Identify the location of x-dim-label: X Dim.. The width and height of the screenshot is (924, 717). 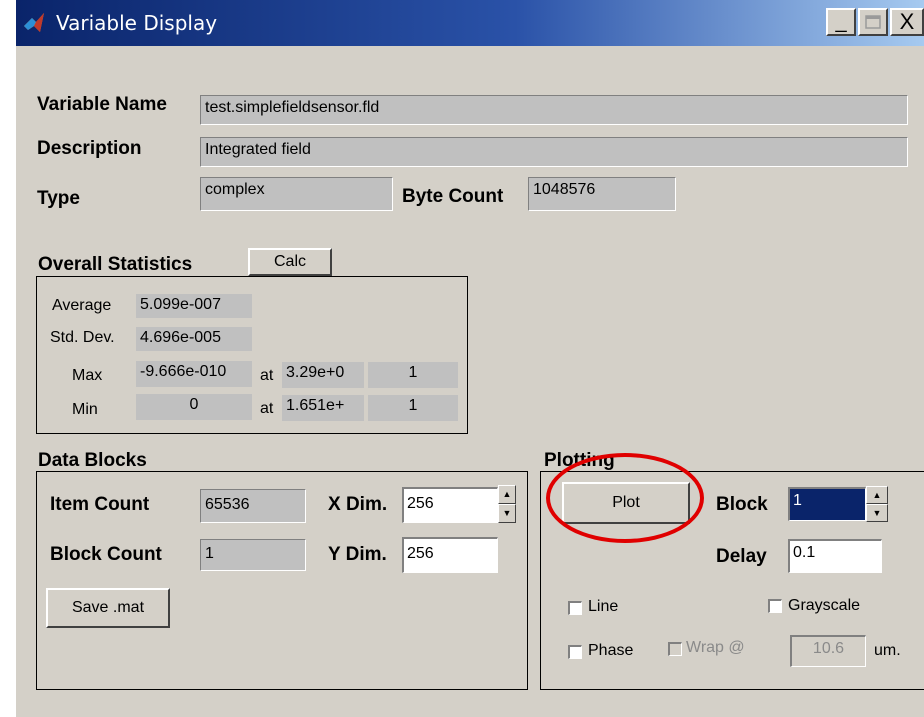
(358, 504).